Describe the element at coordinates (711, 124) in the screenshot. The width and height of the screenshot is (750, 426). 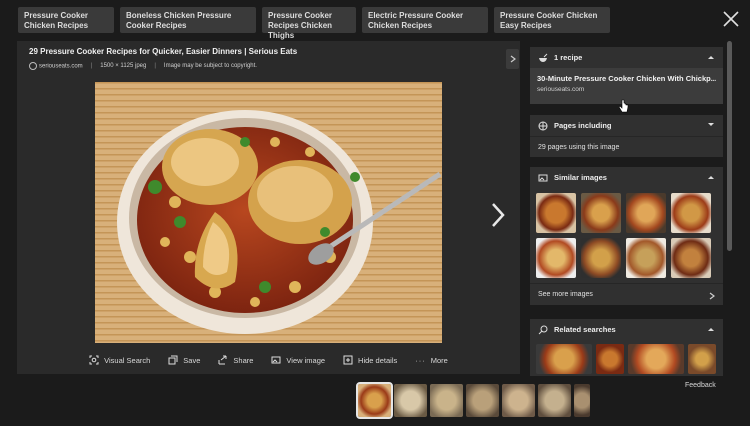
I see `chevron-down-icon` at that location.